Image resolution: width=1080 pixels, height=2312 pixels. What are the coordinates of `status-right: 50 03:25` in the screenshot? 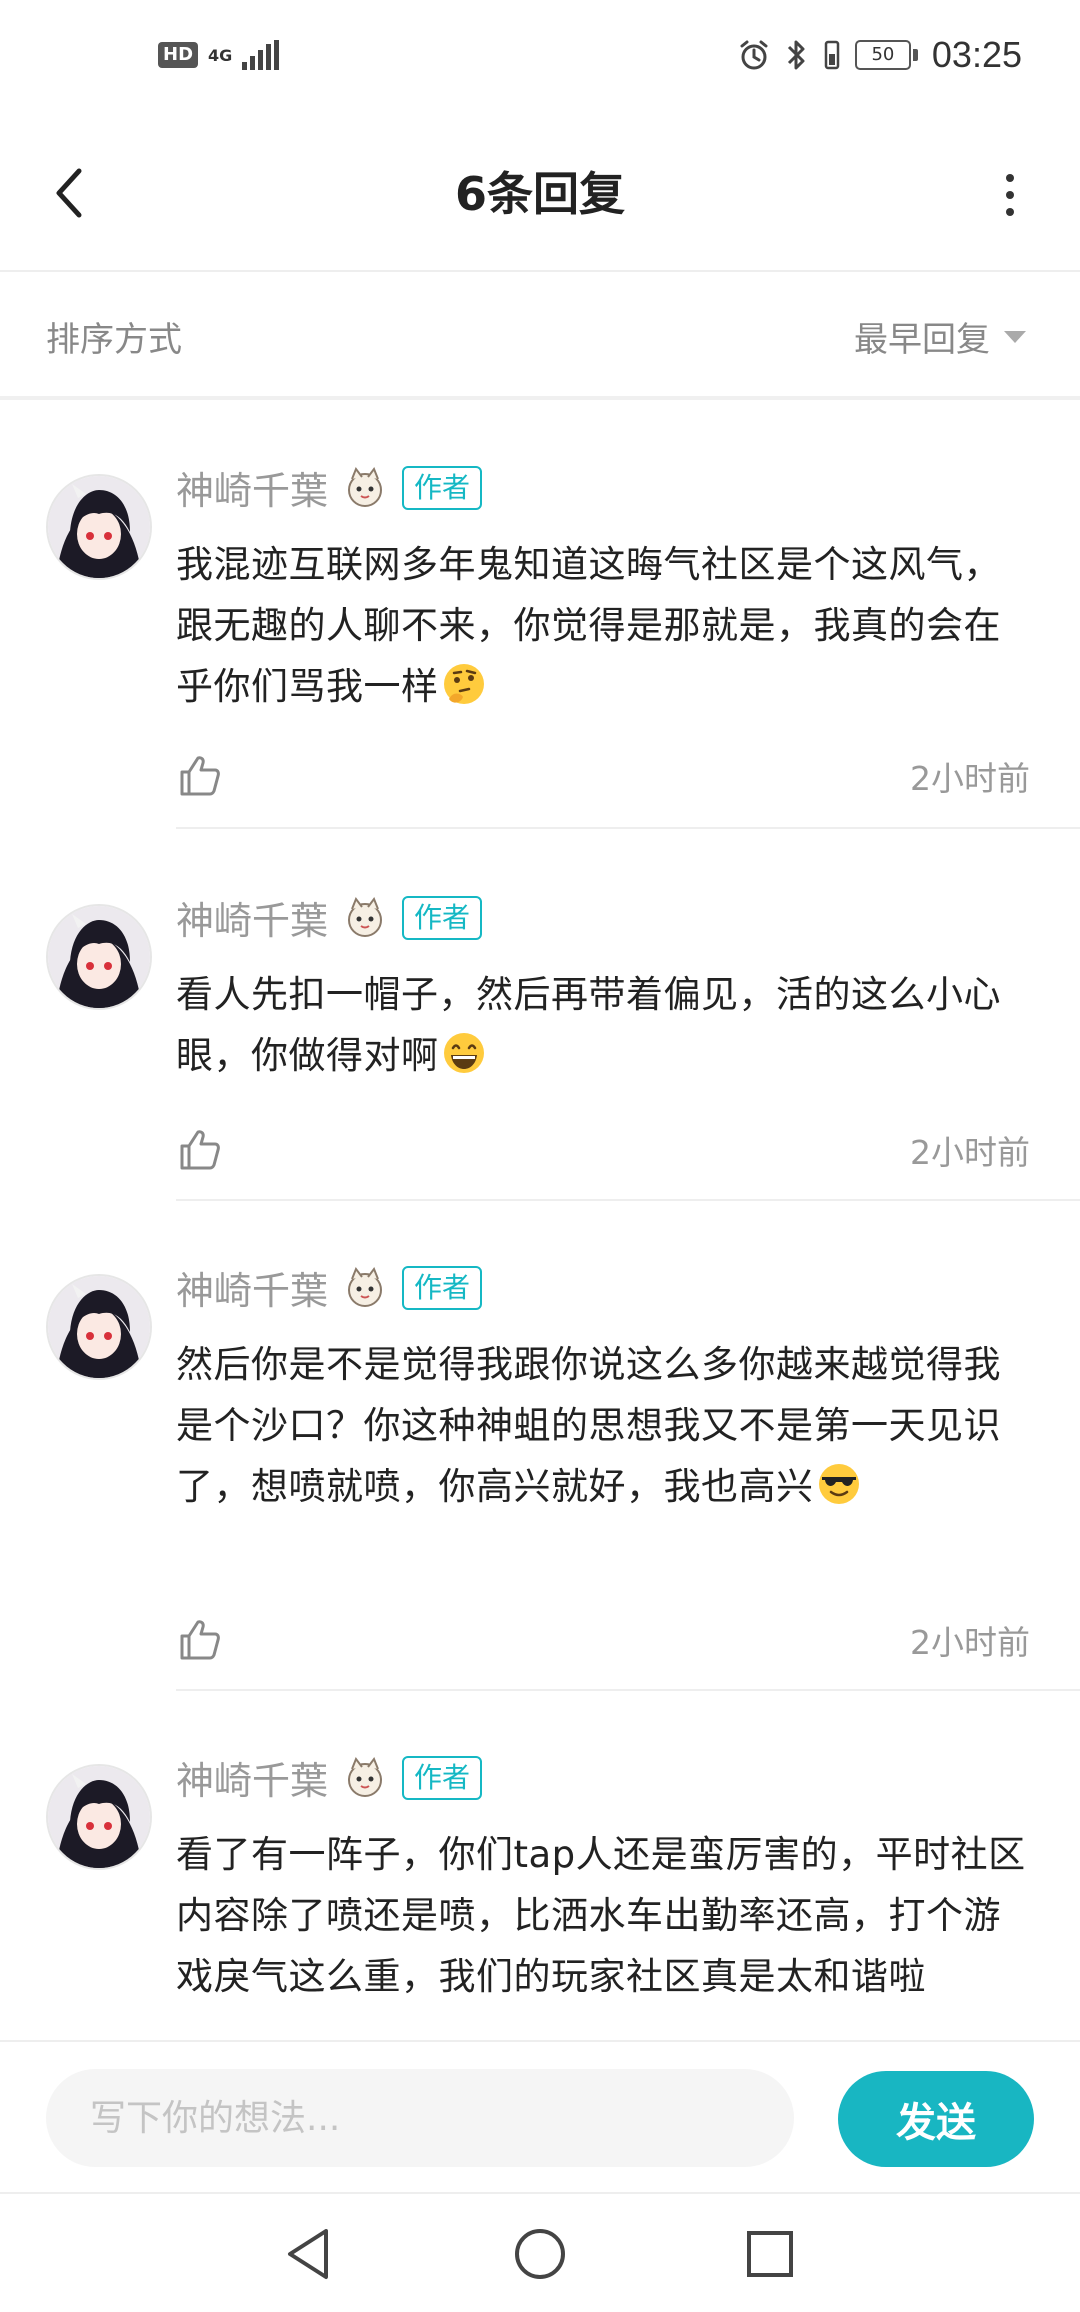 It's located at (879, 55).